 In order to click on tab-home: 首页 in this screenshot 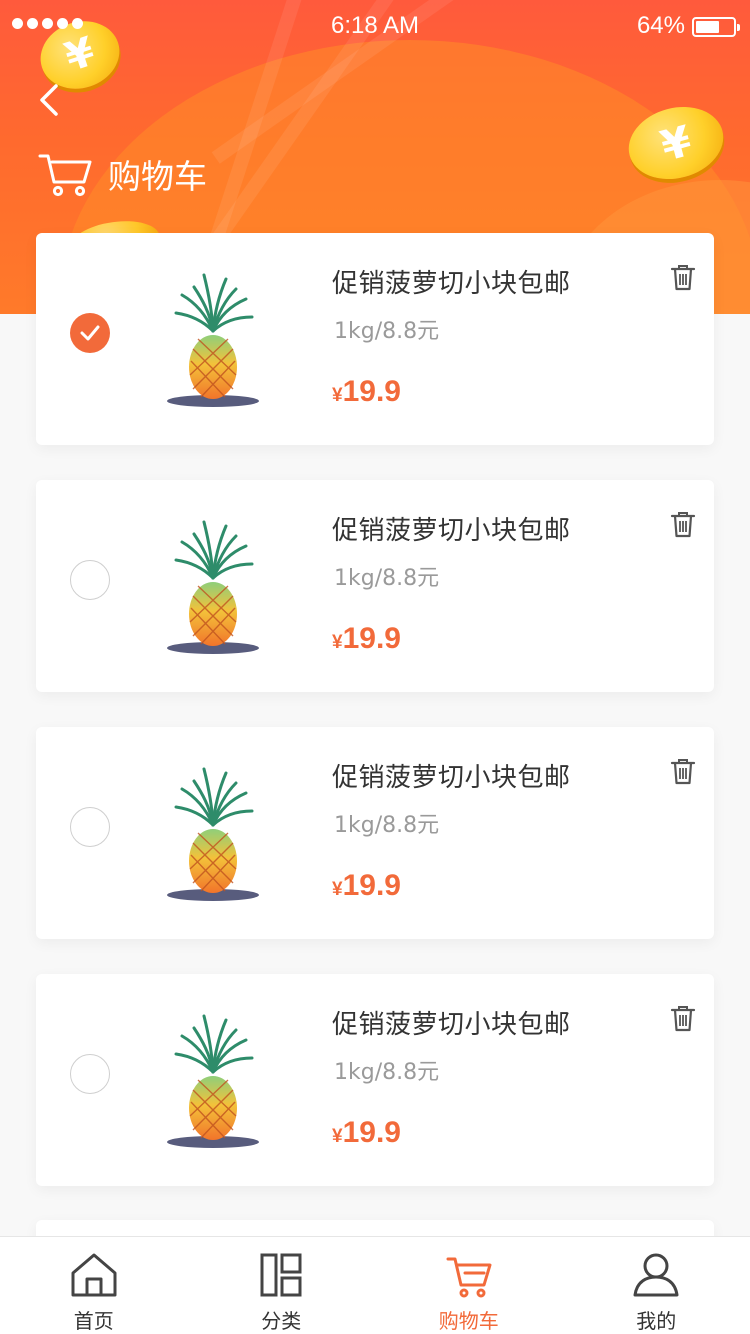, I will do `click(94, 1285)`.